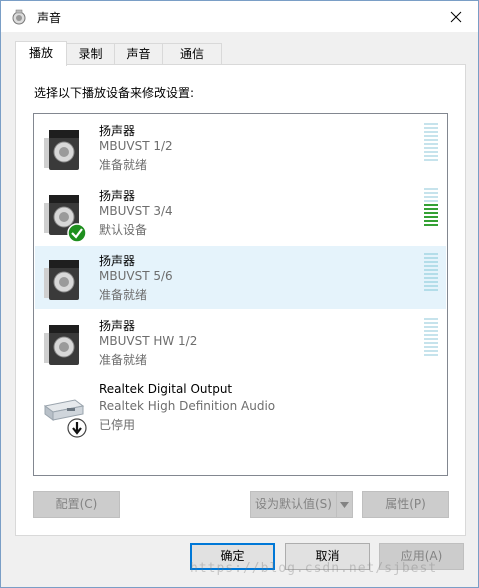 The height and width of the screenshot is (588, 479). I want to click on set-default-button: 设为默认值(S), so click(293, 504).